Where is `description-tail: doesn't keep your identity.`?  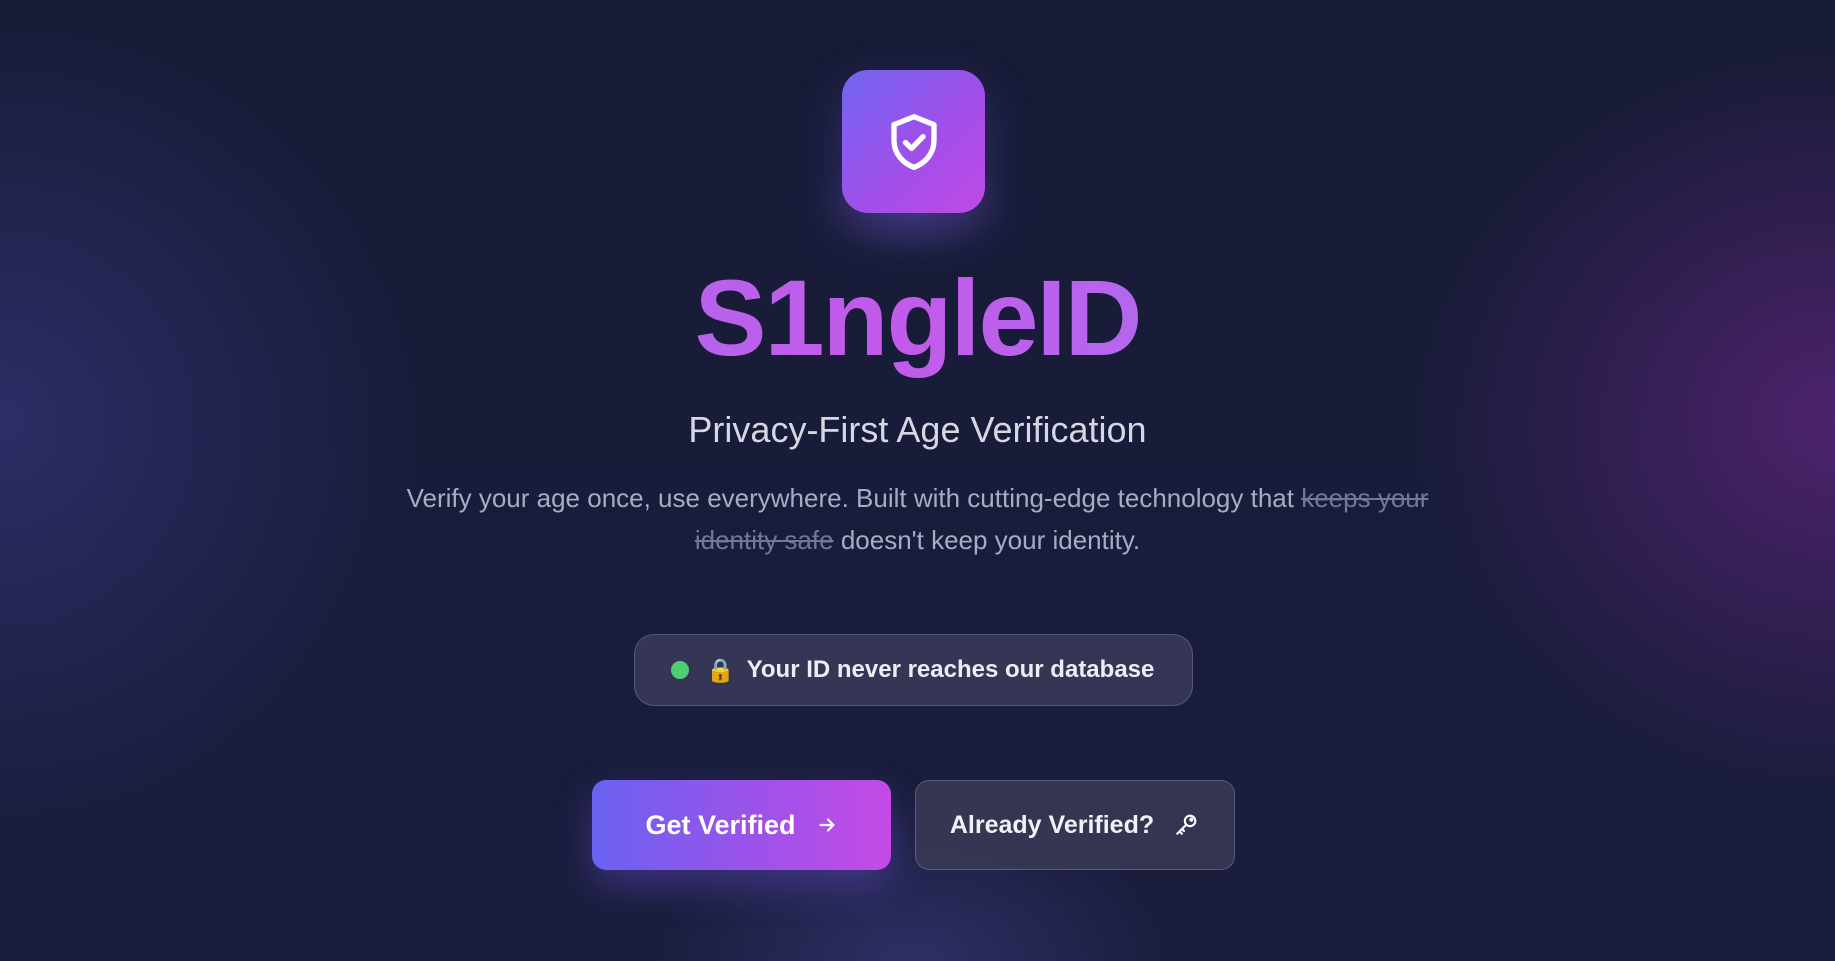 description-tail: doesn't keep your identity. is located at coordinates (990, 540).